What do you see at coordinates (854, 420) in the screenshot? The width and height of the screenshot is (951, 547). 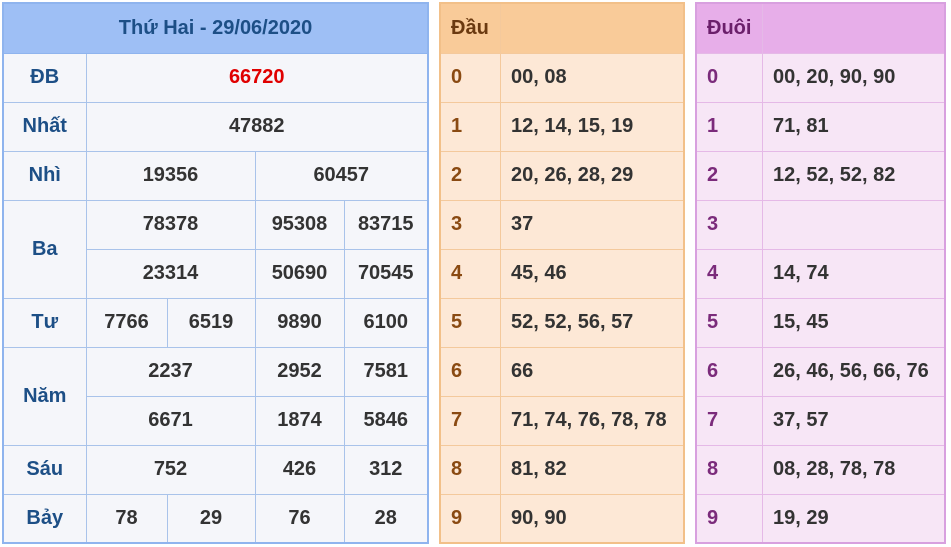 I see `duoi-values: 37, 57` at bounding box center [854, 420].